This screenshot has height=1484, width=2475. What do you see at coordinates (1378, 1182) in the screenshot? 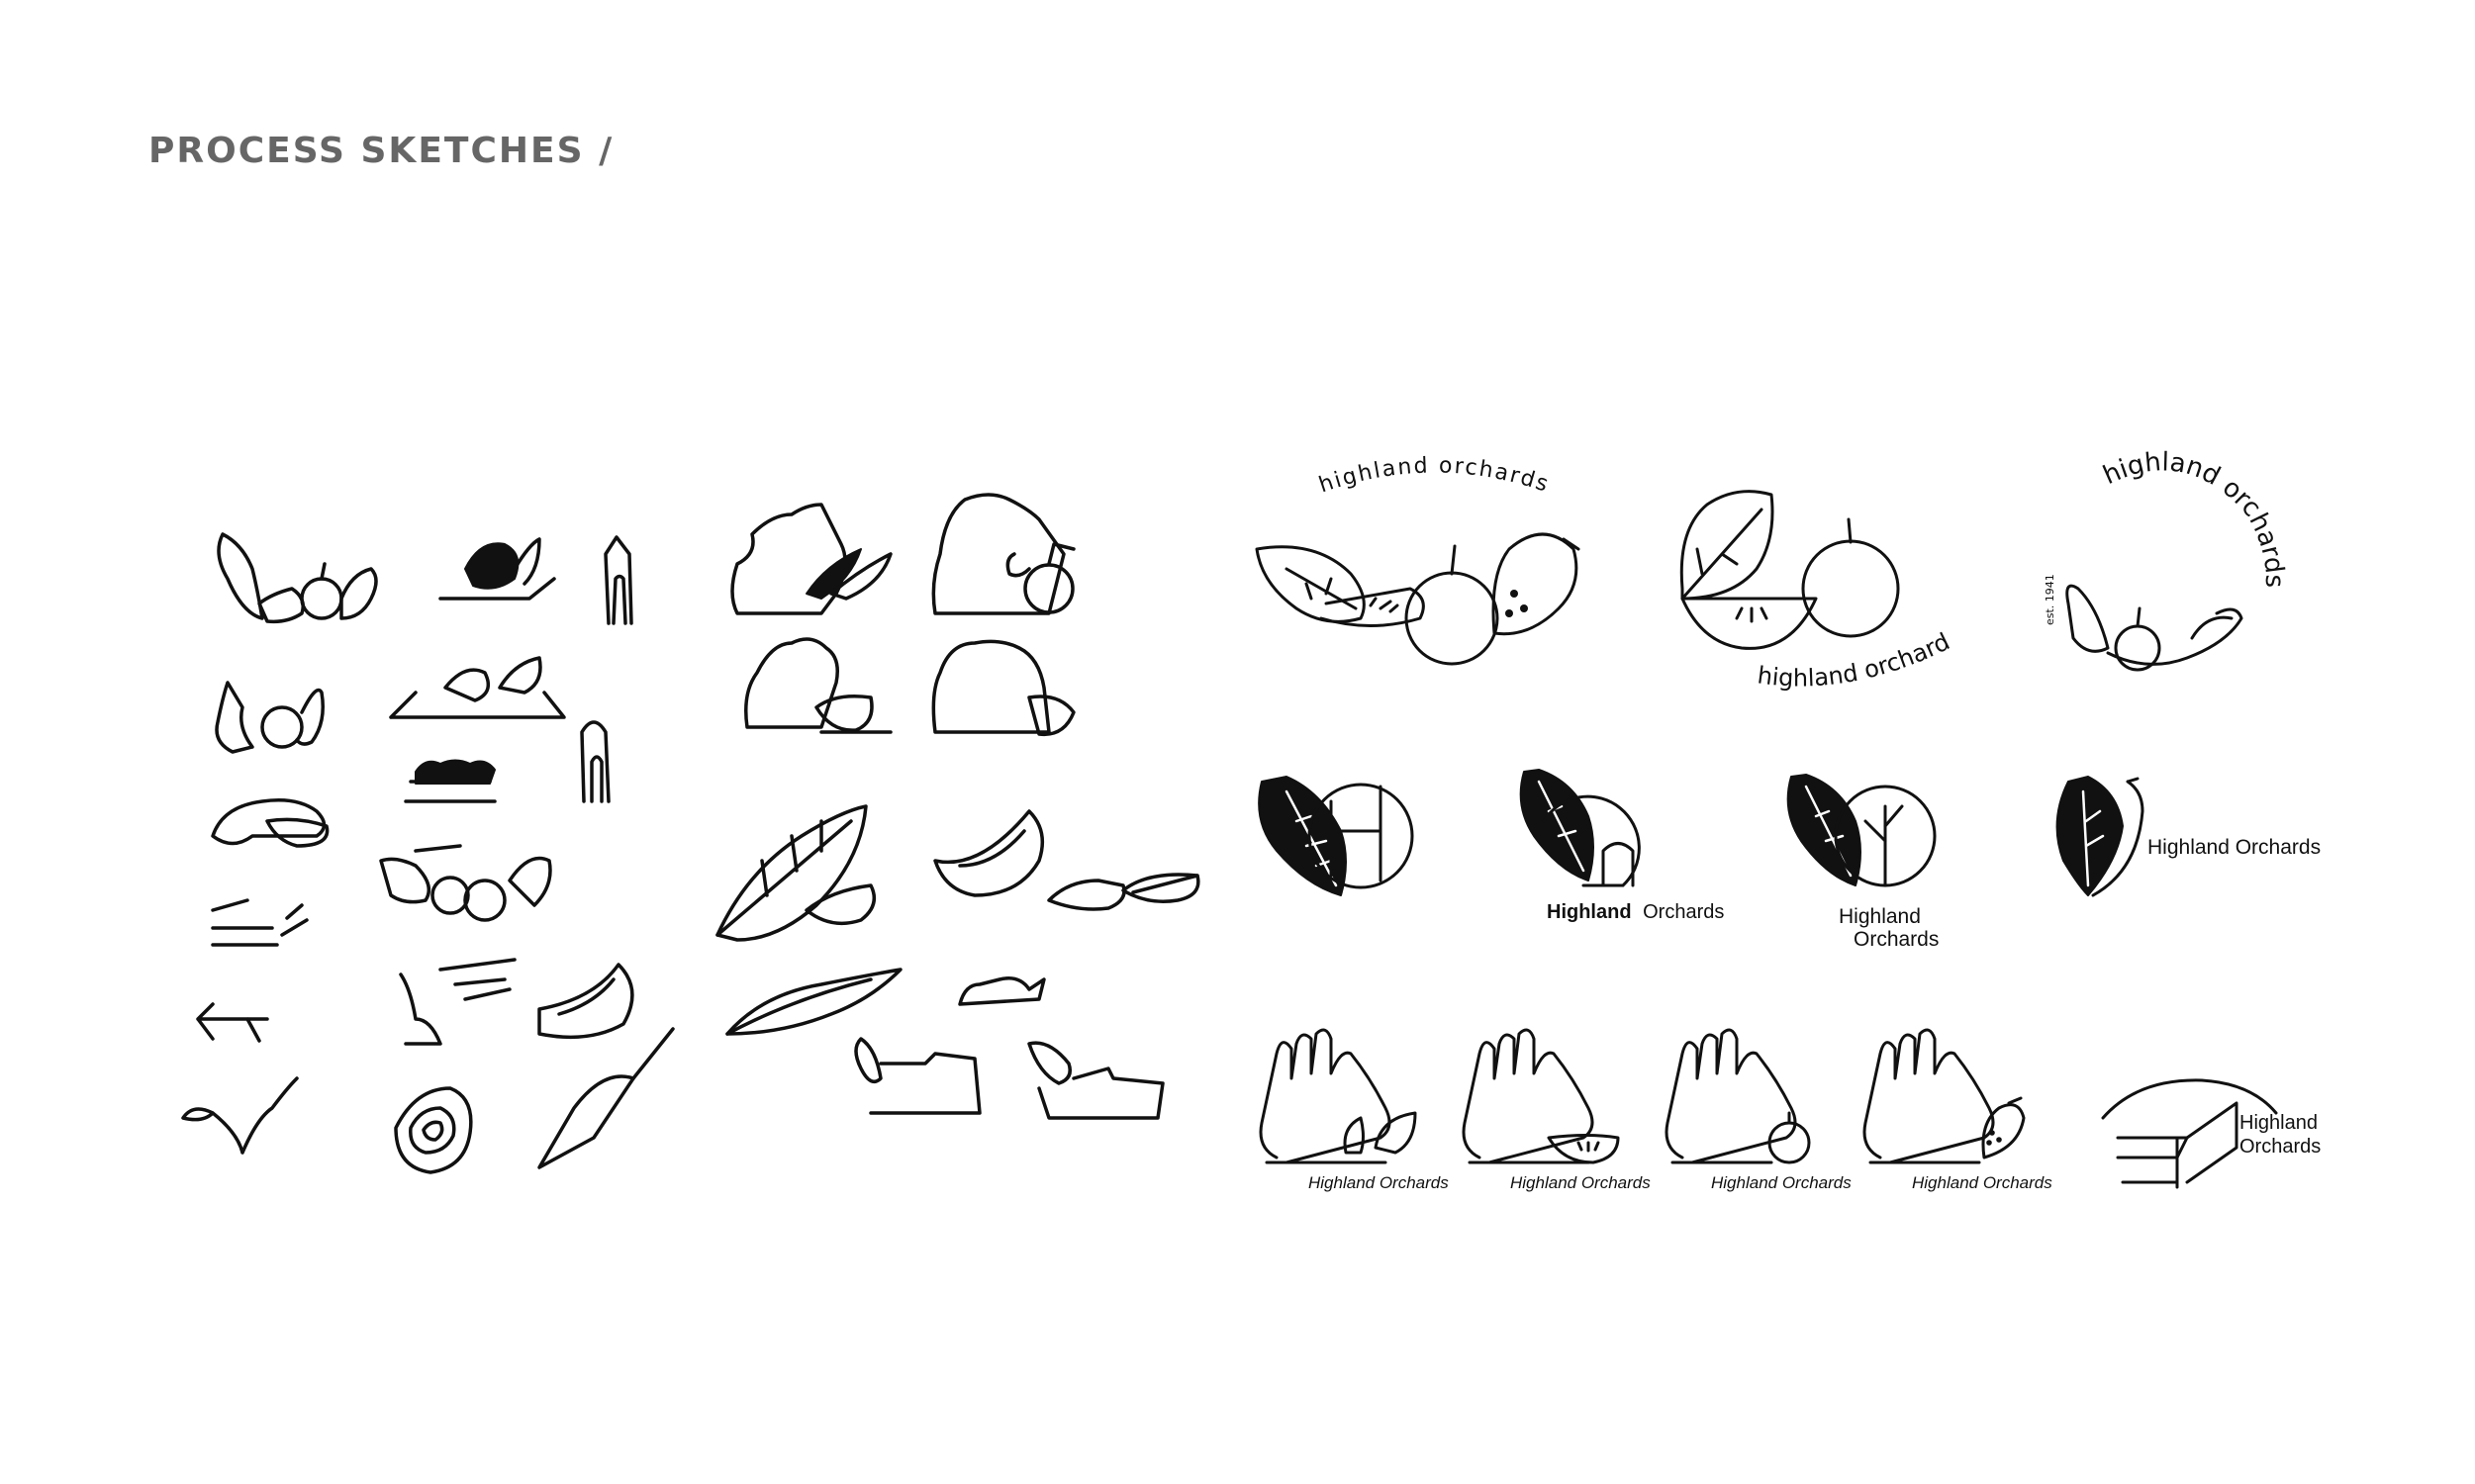
I see `hand-caption-1: Highland Orchards` at bounding box center [1378, 1182].